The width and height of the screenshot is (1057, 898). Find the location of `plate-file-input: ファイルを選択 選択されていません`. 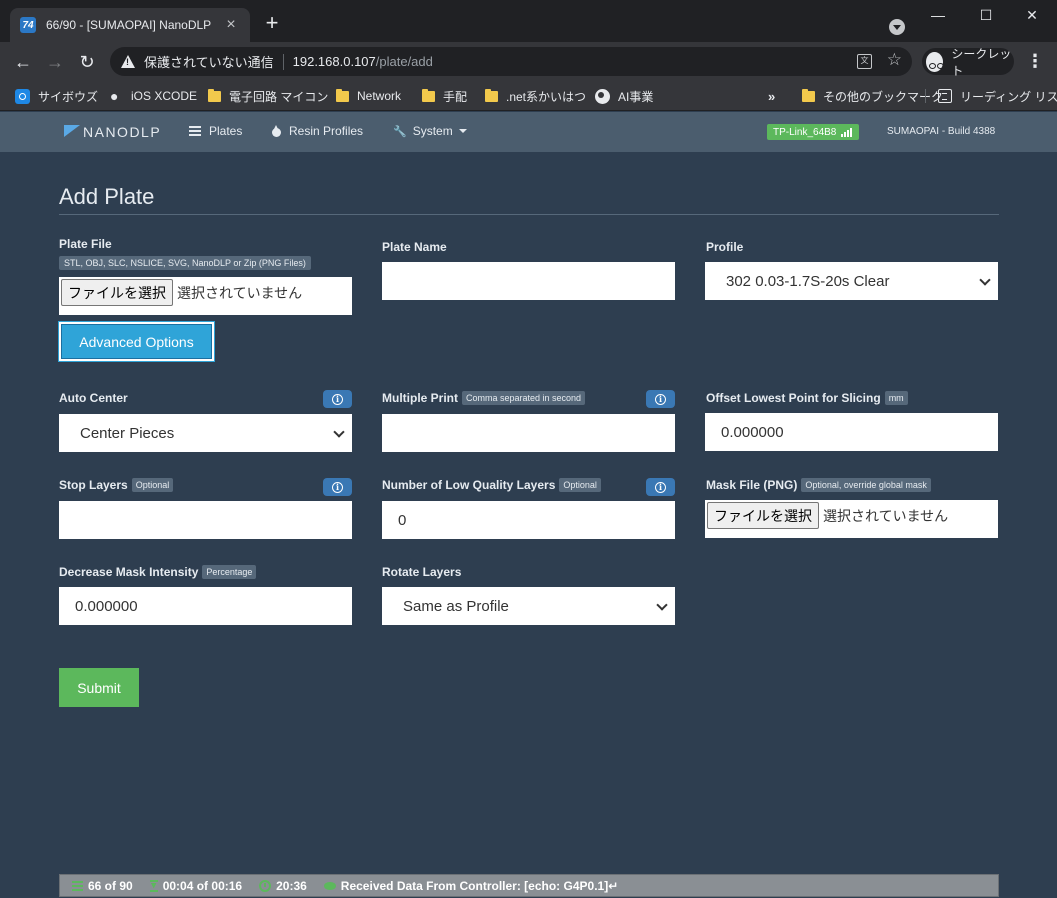

plate-file-input: ファイルを選択 選択されていません is located at coordinates (205, 296).